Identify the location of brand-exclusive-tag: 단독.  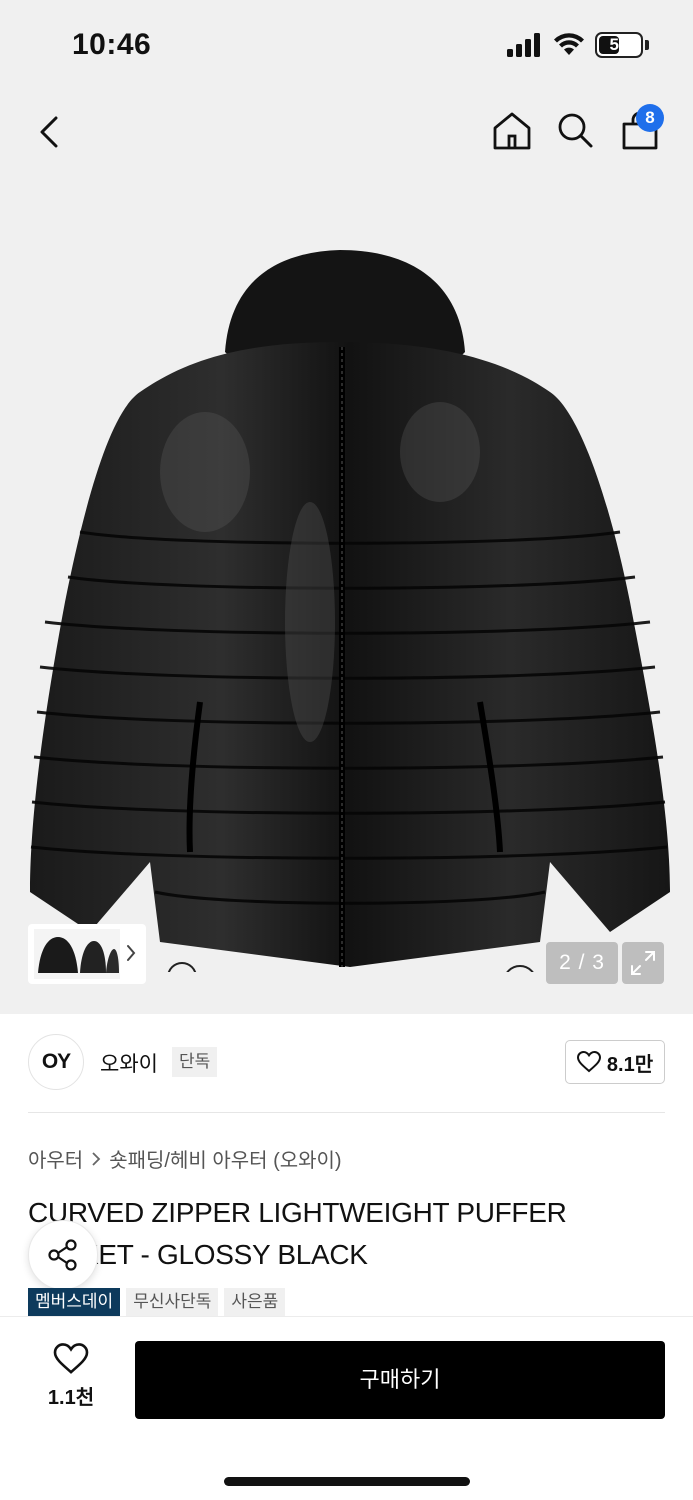
(195, 1062).